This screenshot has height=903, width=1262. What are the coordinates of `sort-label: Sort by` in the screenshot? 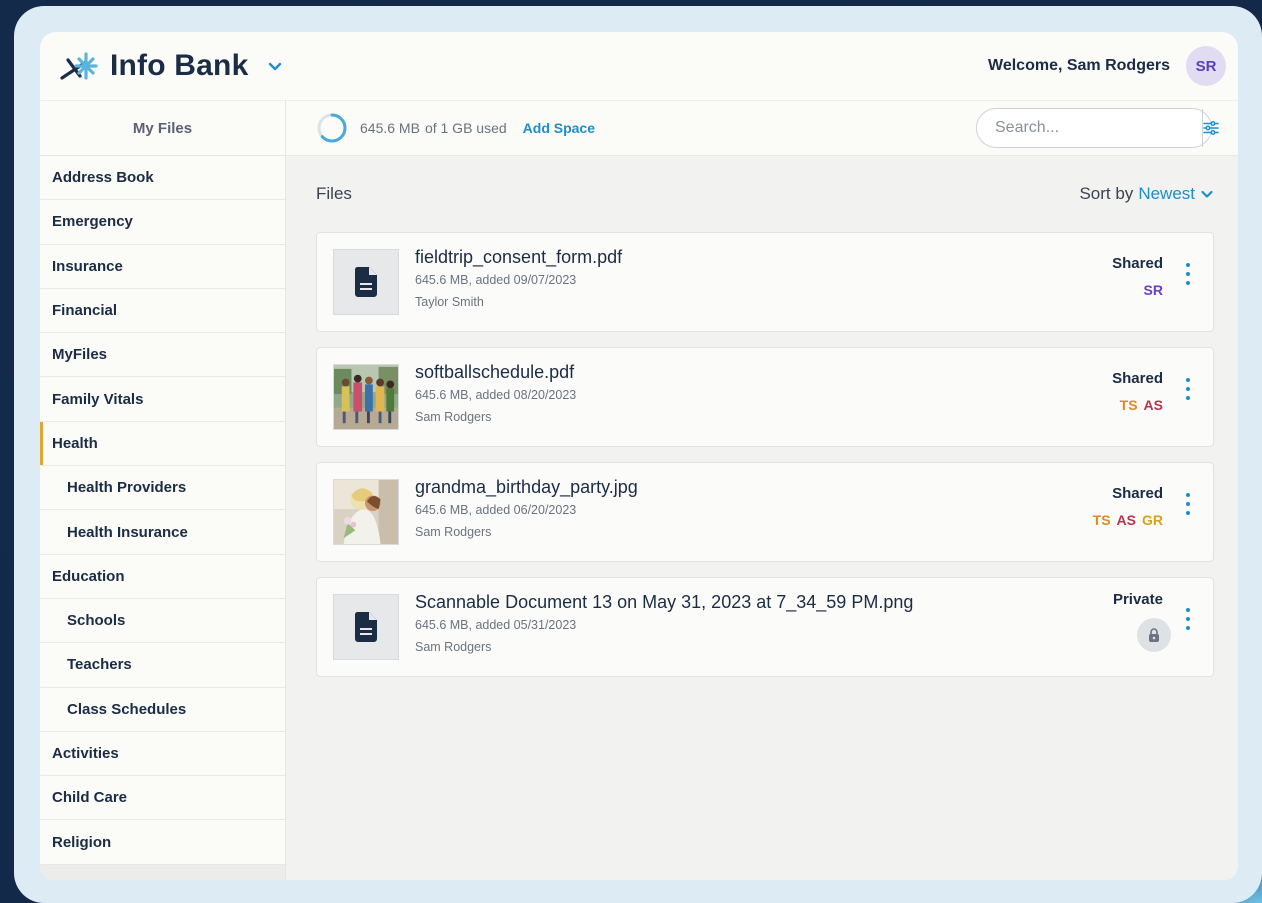 It's located at (1106, 193).